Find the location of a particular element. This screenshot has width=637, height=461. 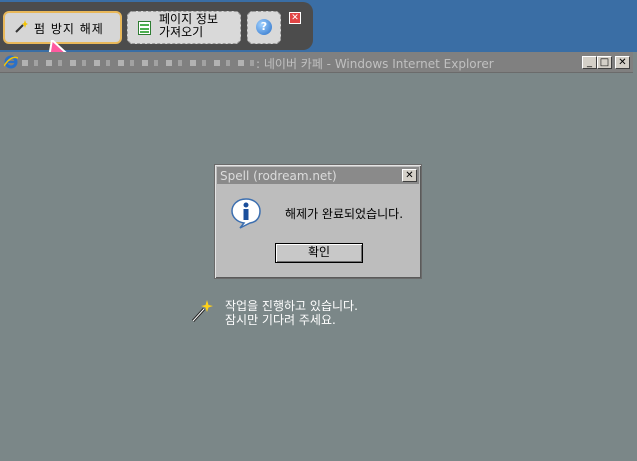

page-info-label-line2: 가져오기 is located at coordinates (181, 32).